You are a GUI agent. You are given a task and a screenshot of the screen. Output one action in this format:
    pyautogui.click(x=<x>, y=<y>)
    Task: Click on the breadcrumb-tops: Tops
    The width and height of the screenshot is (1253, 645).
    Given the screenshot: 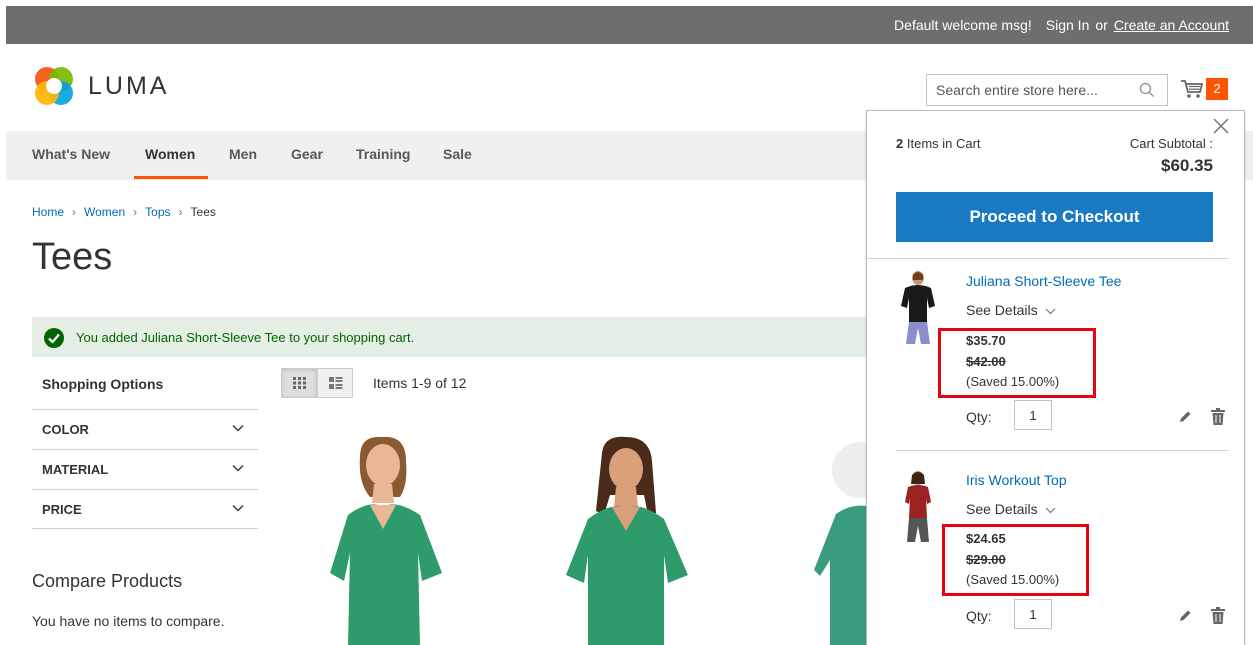 What is the action you would take?
    pyautogui.click(x=157, y=212)
    